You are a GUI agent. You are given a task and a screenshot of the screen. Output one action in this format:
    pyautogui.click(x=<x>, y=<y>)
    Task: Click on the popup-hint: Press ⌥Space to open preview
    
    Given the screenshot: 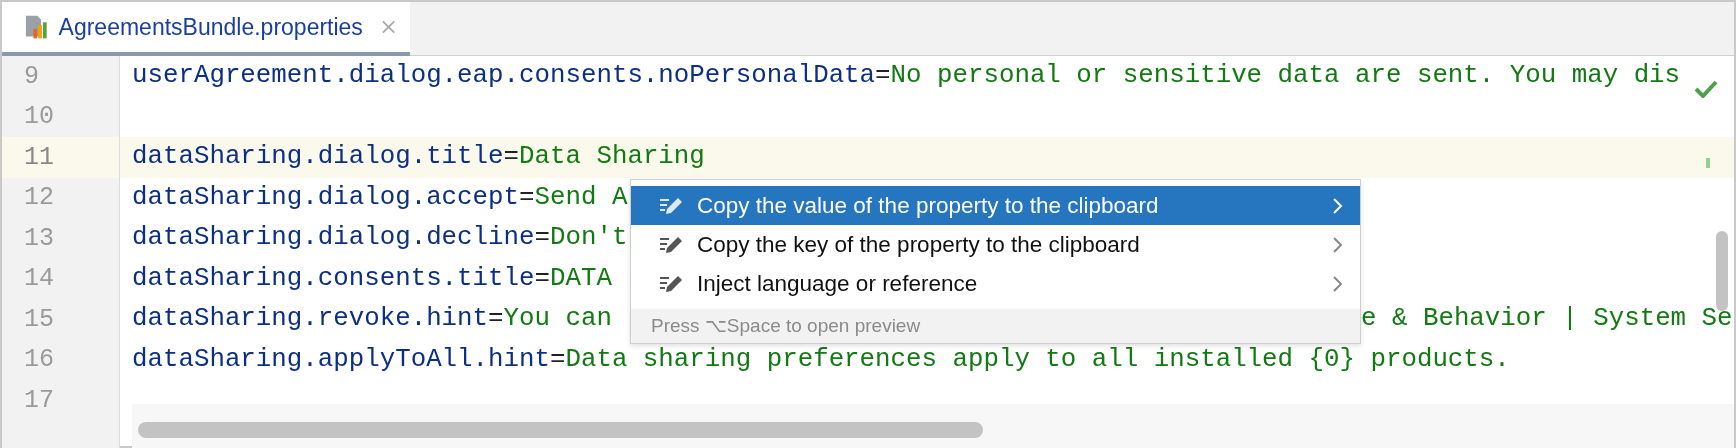 What is the action you would take?
    pyautogui.click(x=995, y=326)
    